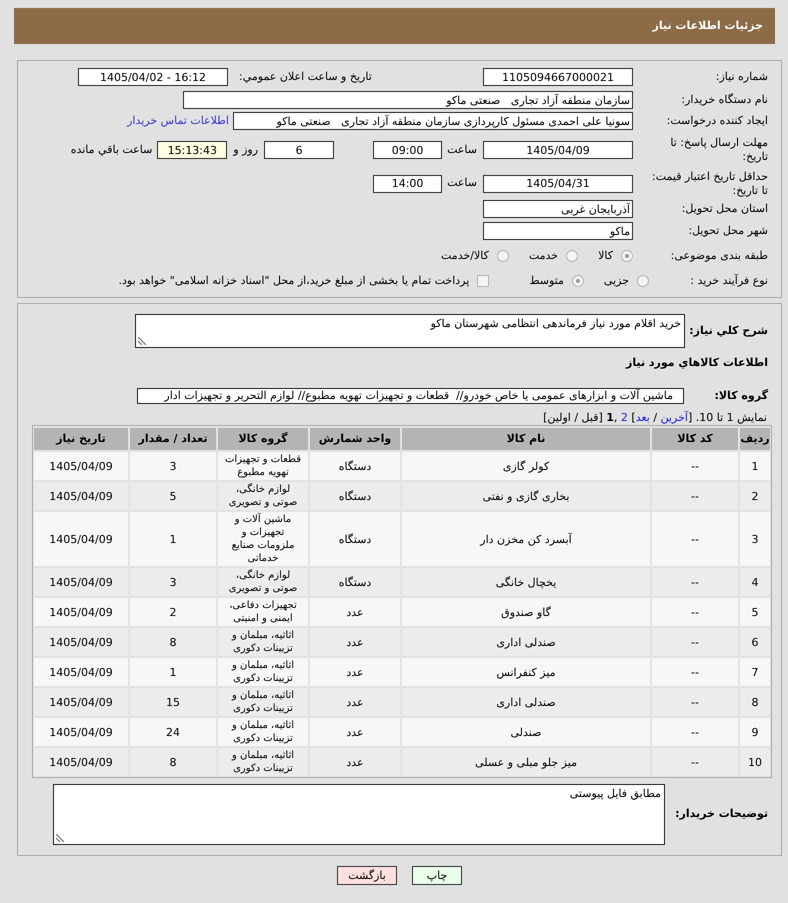  Describe the element at coordinates (433, 121) in the screenshot. I see `requester-field: سونیا علی احمدی مسئول کارپردازی سازمان منطقه آزاد تجاری صنعتی ماکو` at that location.